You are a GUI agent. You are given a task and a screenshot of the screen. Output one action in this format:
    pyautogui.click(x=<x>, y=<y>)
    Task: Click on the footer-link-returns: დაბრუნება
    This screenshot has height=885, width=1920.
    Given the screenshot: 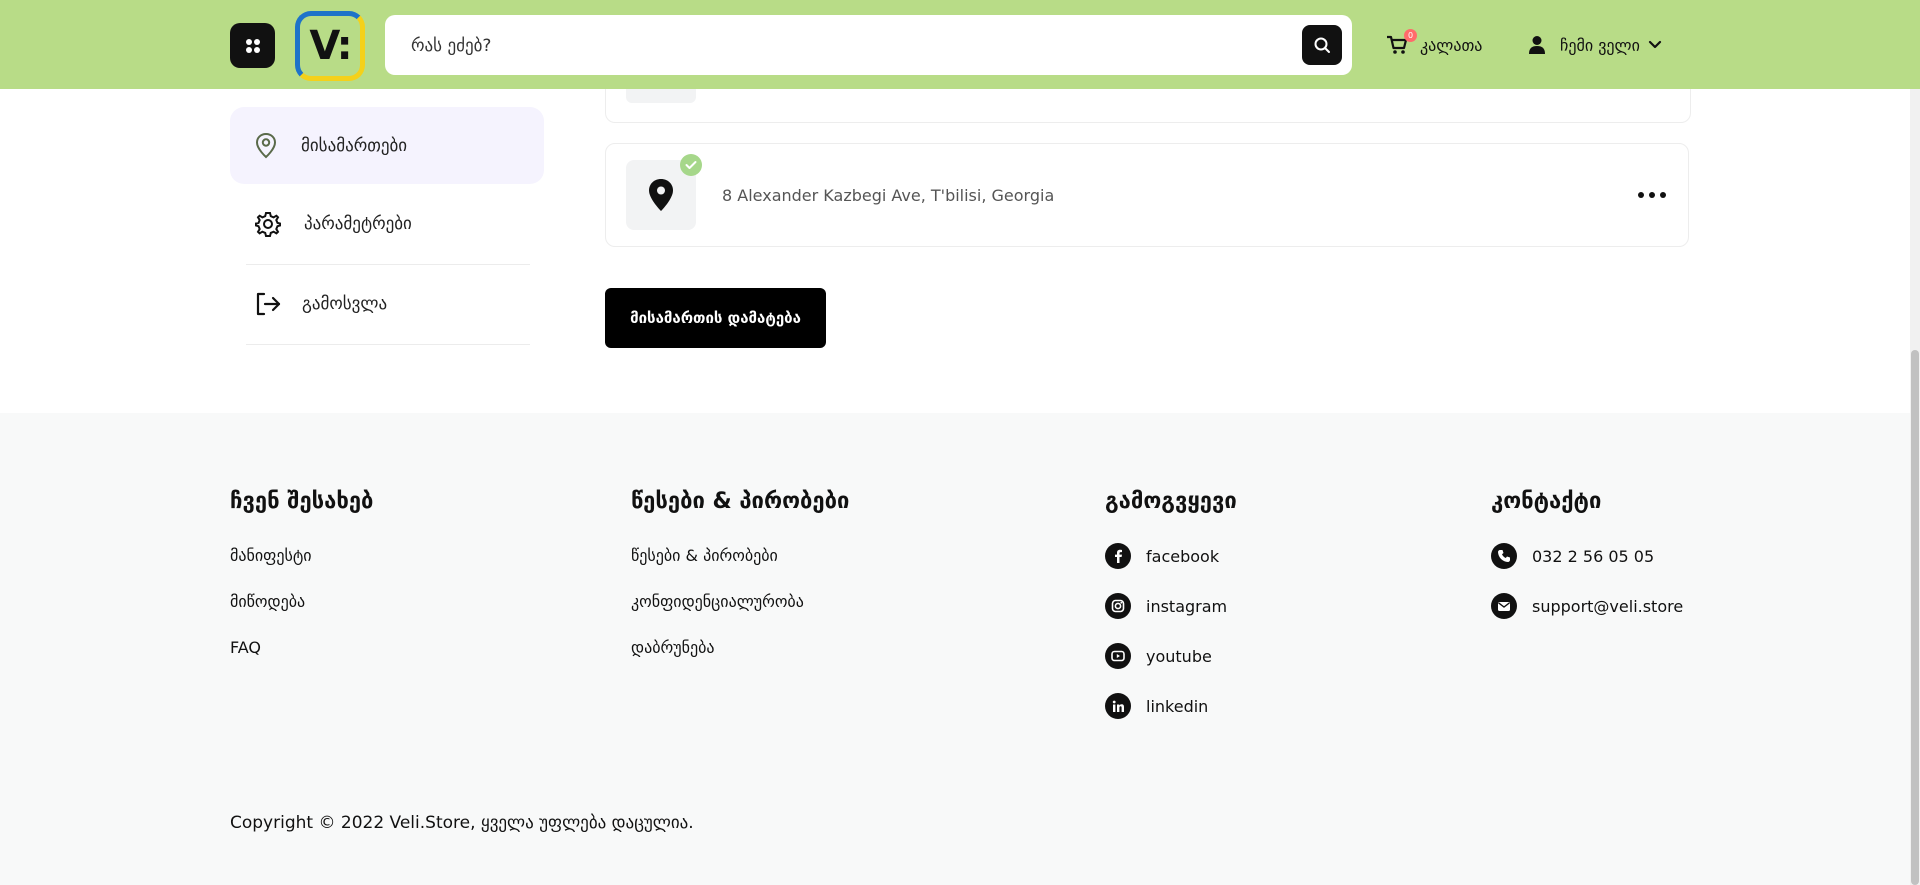 What is the action you would take?
    pyautogui.click(x=672, y=647)
    